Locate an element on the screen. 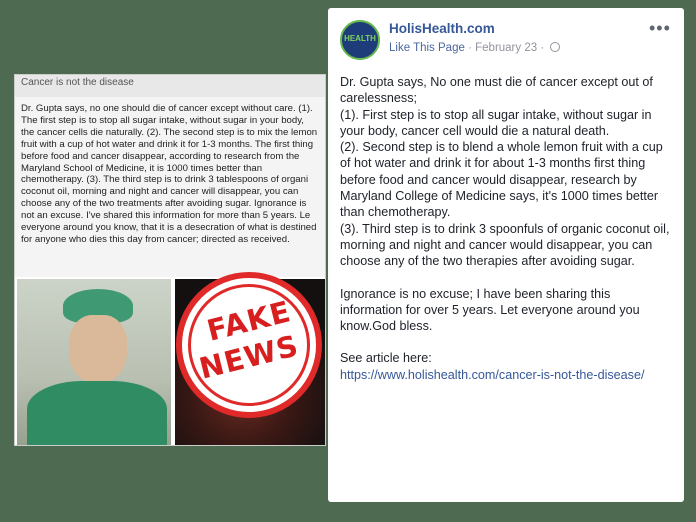 This screenshot has height=522, width=696. post-paragraph: See article here: is located at coordinates (386, 358).